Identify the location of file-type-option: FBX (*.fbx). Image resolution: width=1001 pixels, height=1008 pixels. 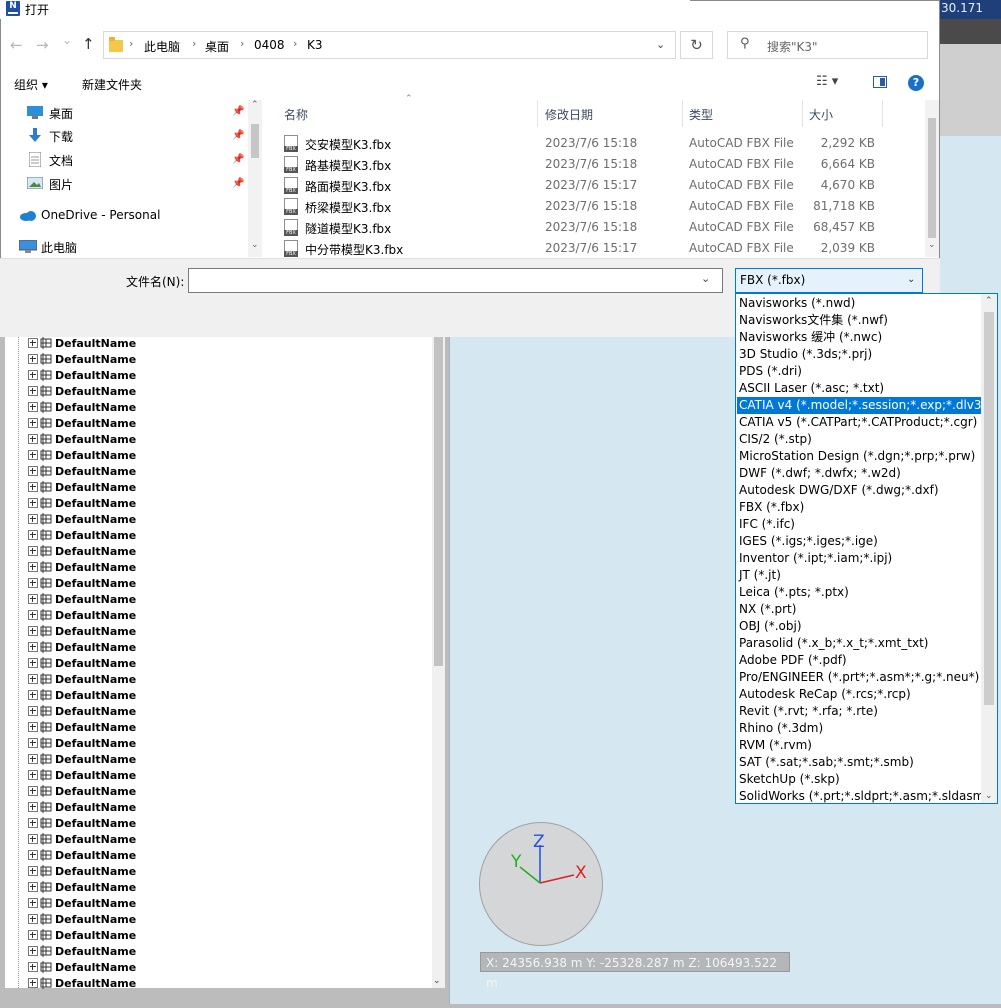
(859, 507).